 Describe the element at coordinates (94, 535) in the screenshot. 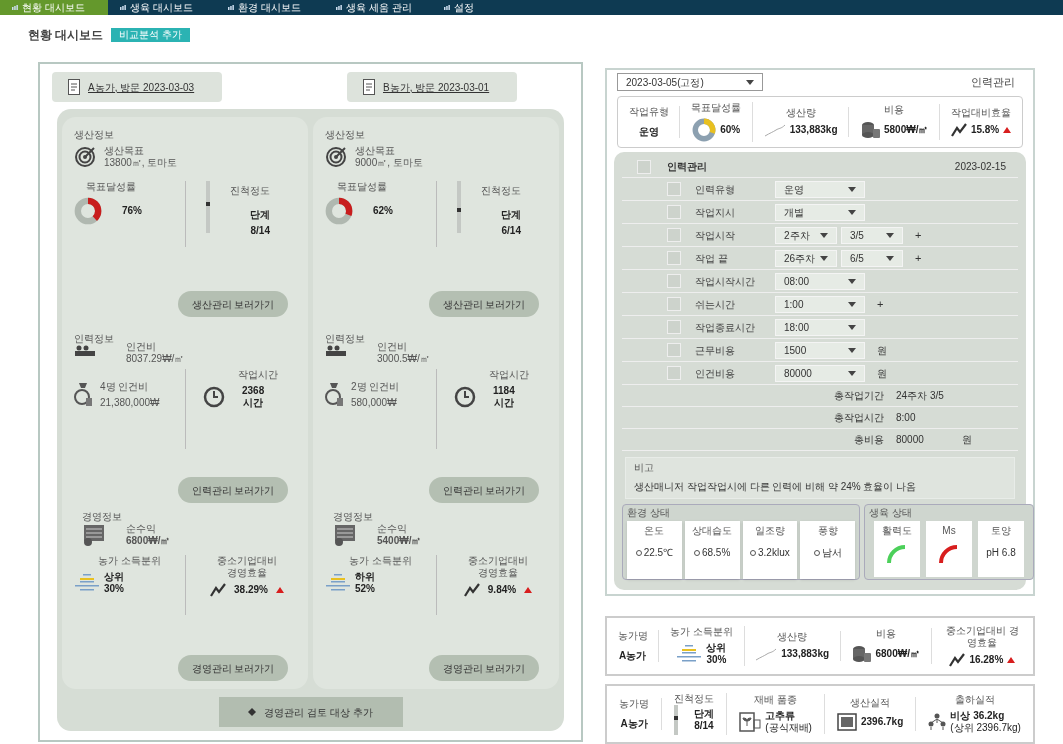

I see `receipt-icon` at that location.